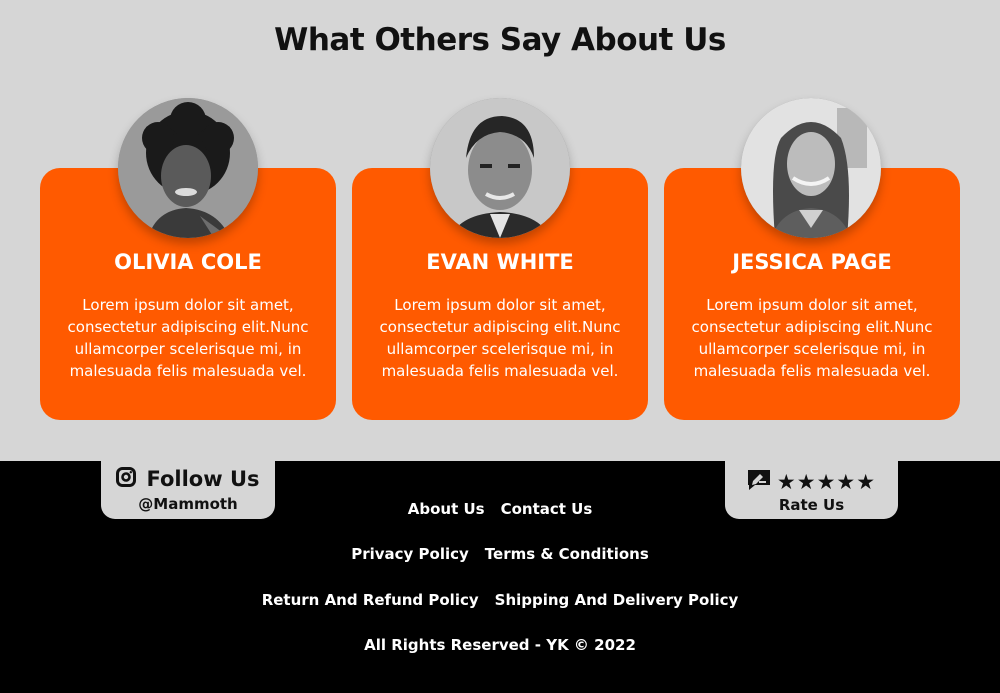  What do you see at coordinates (567, 554) in the screenshot?
I see `terms-conditions-link: Terms & Conditions` at bounding box center [567, 554].